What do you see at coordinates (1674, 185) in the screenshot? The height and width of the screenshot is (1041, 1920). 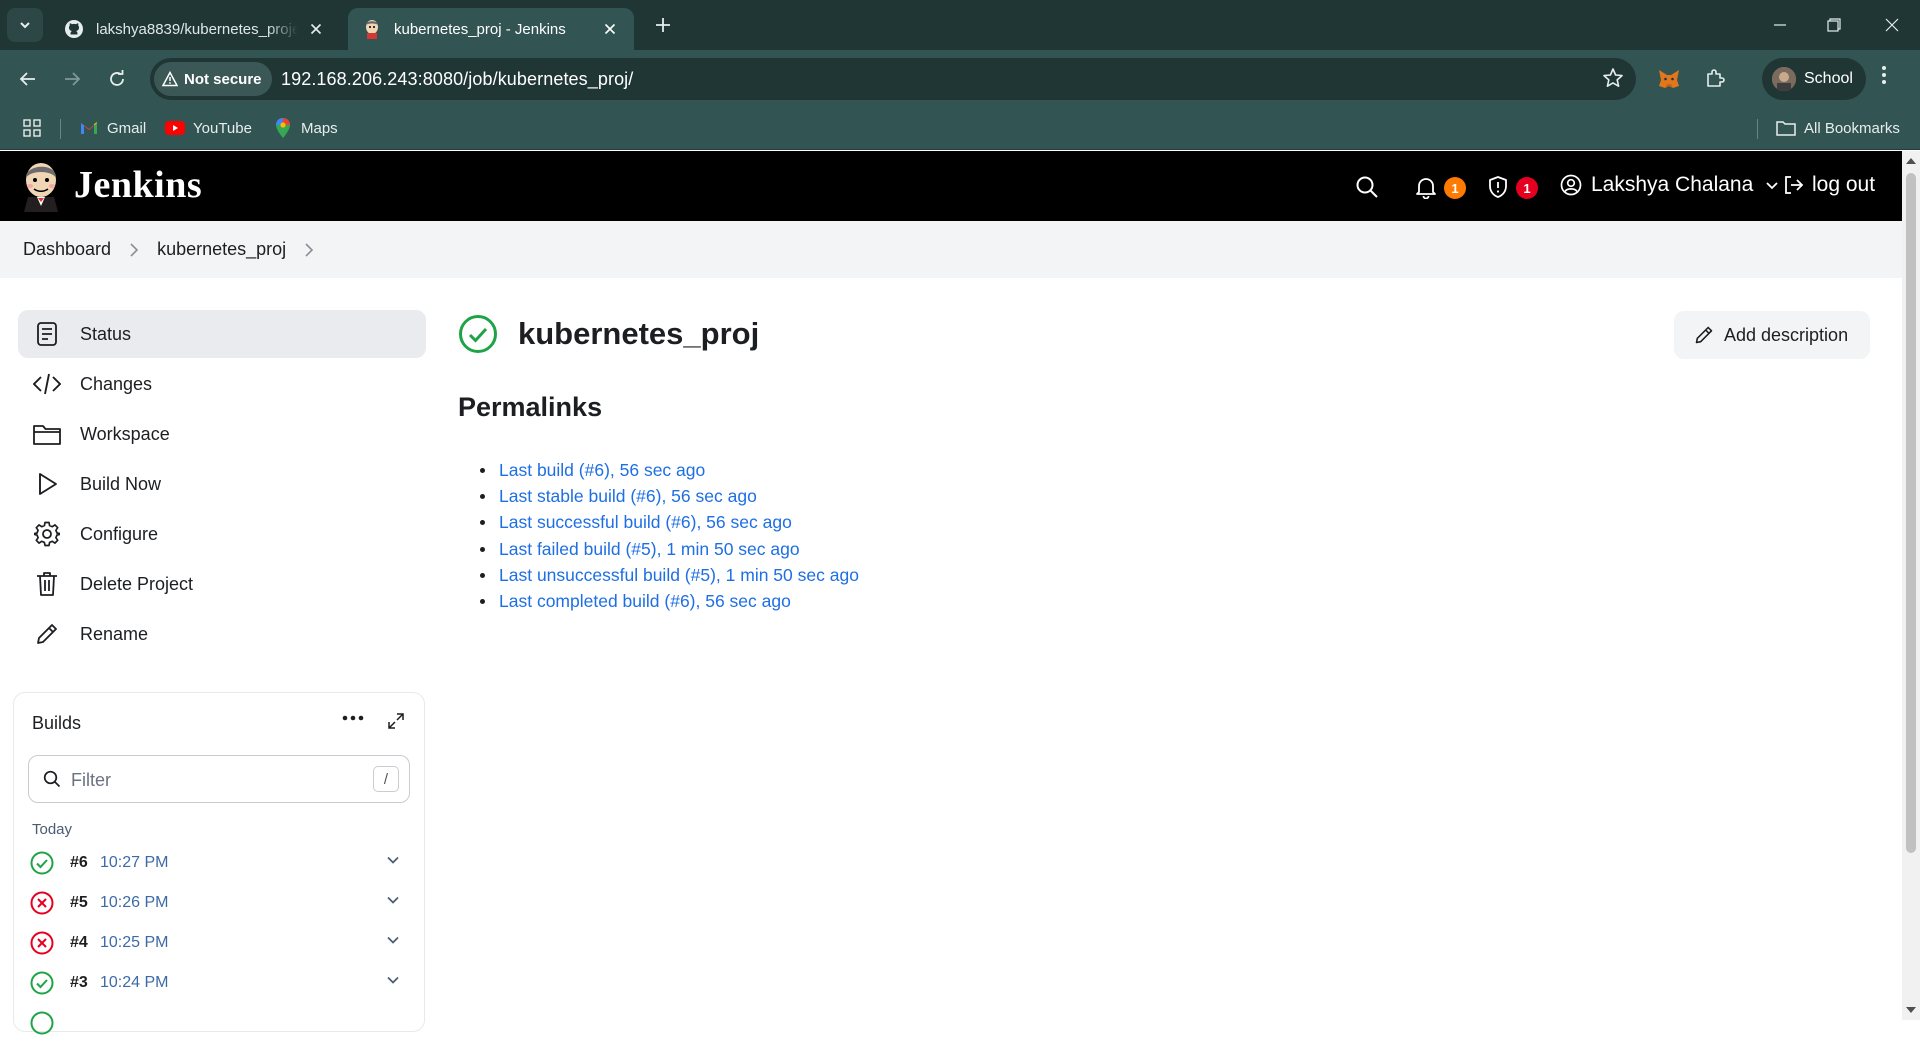 I see `user-menu: Lakshya Chalana` at bounding box center [1674, 185].